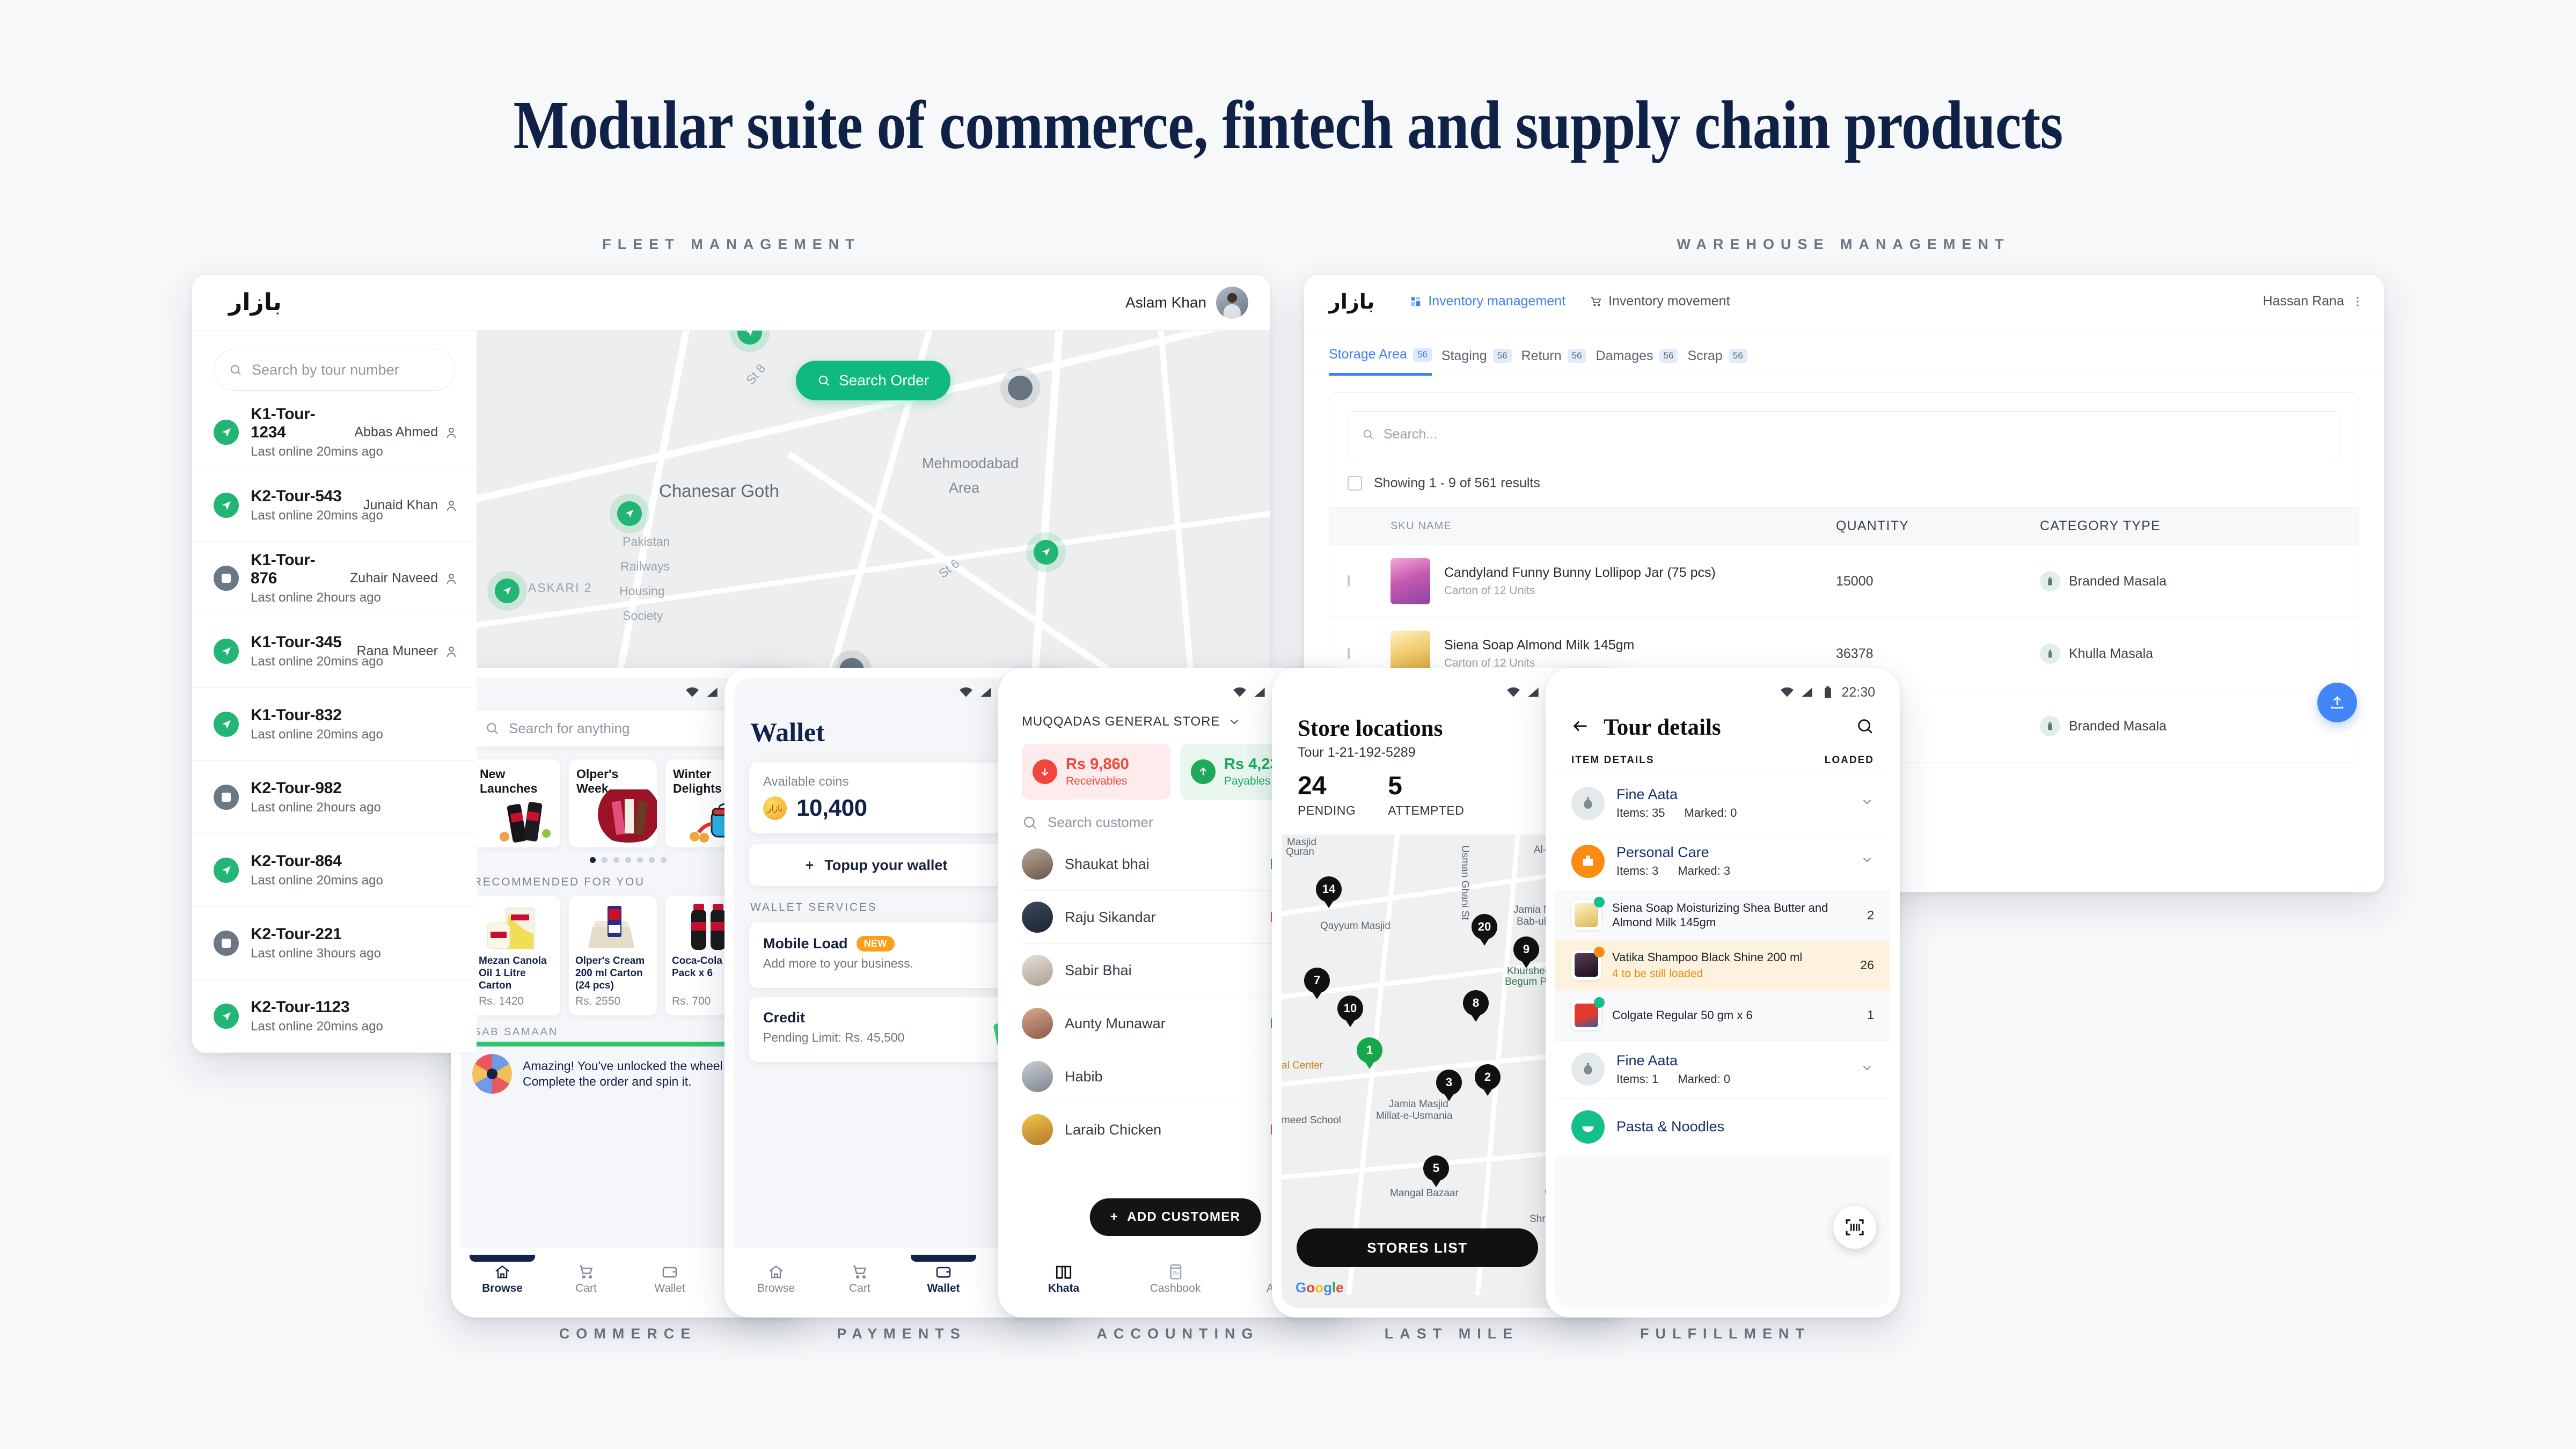 The width and height of the screenshot is (2576, 1449). I want to click on map-pin: 7, so click(1317, 984).